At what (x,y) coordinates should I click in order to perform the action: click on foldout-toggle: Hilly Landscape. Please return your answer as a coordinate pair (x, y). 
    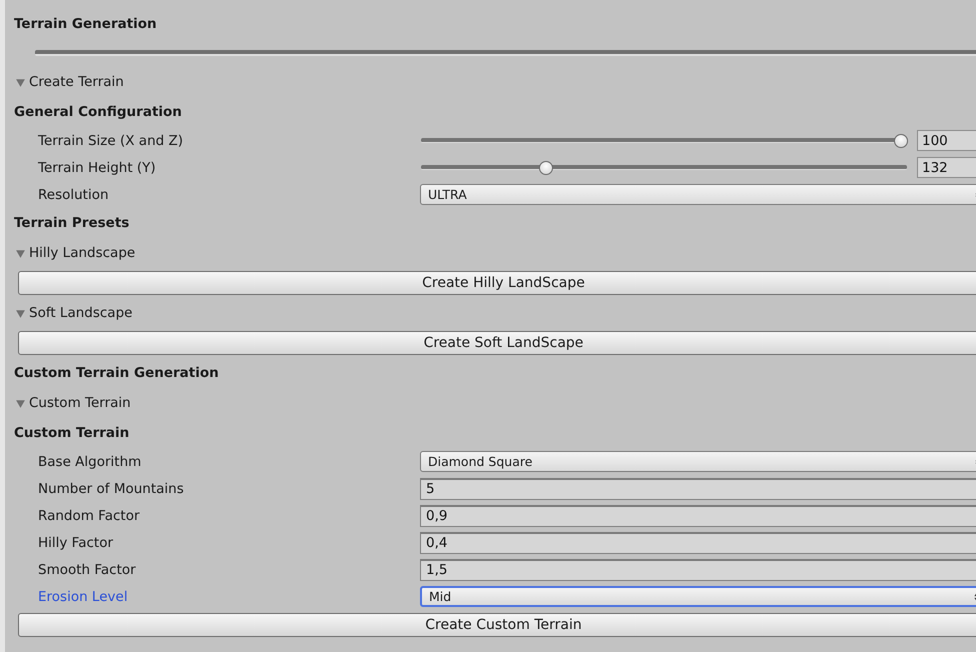
    Looking at the image, I should click on (495, 253).